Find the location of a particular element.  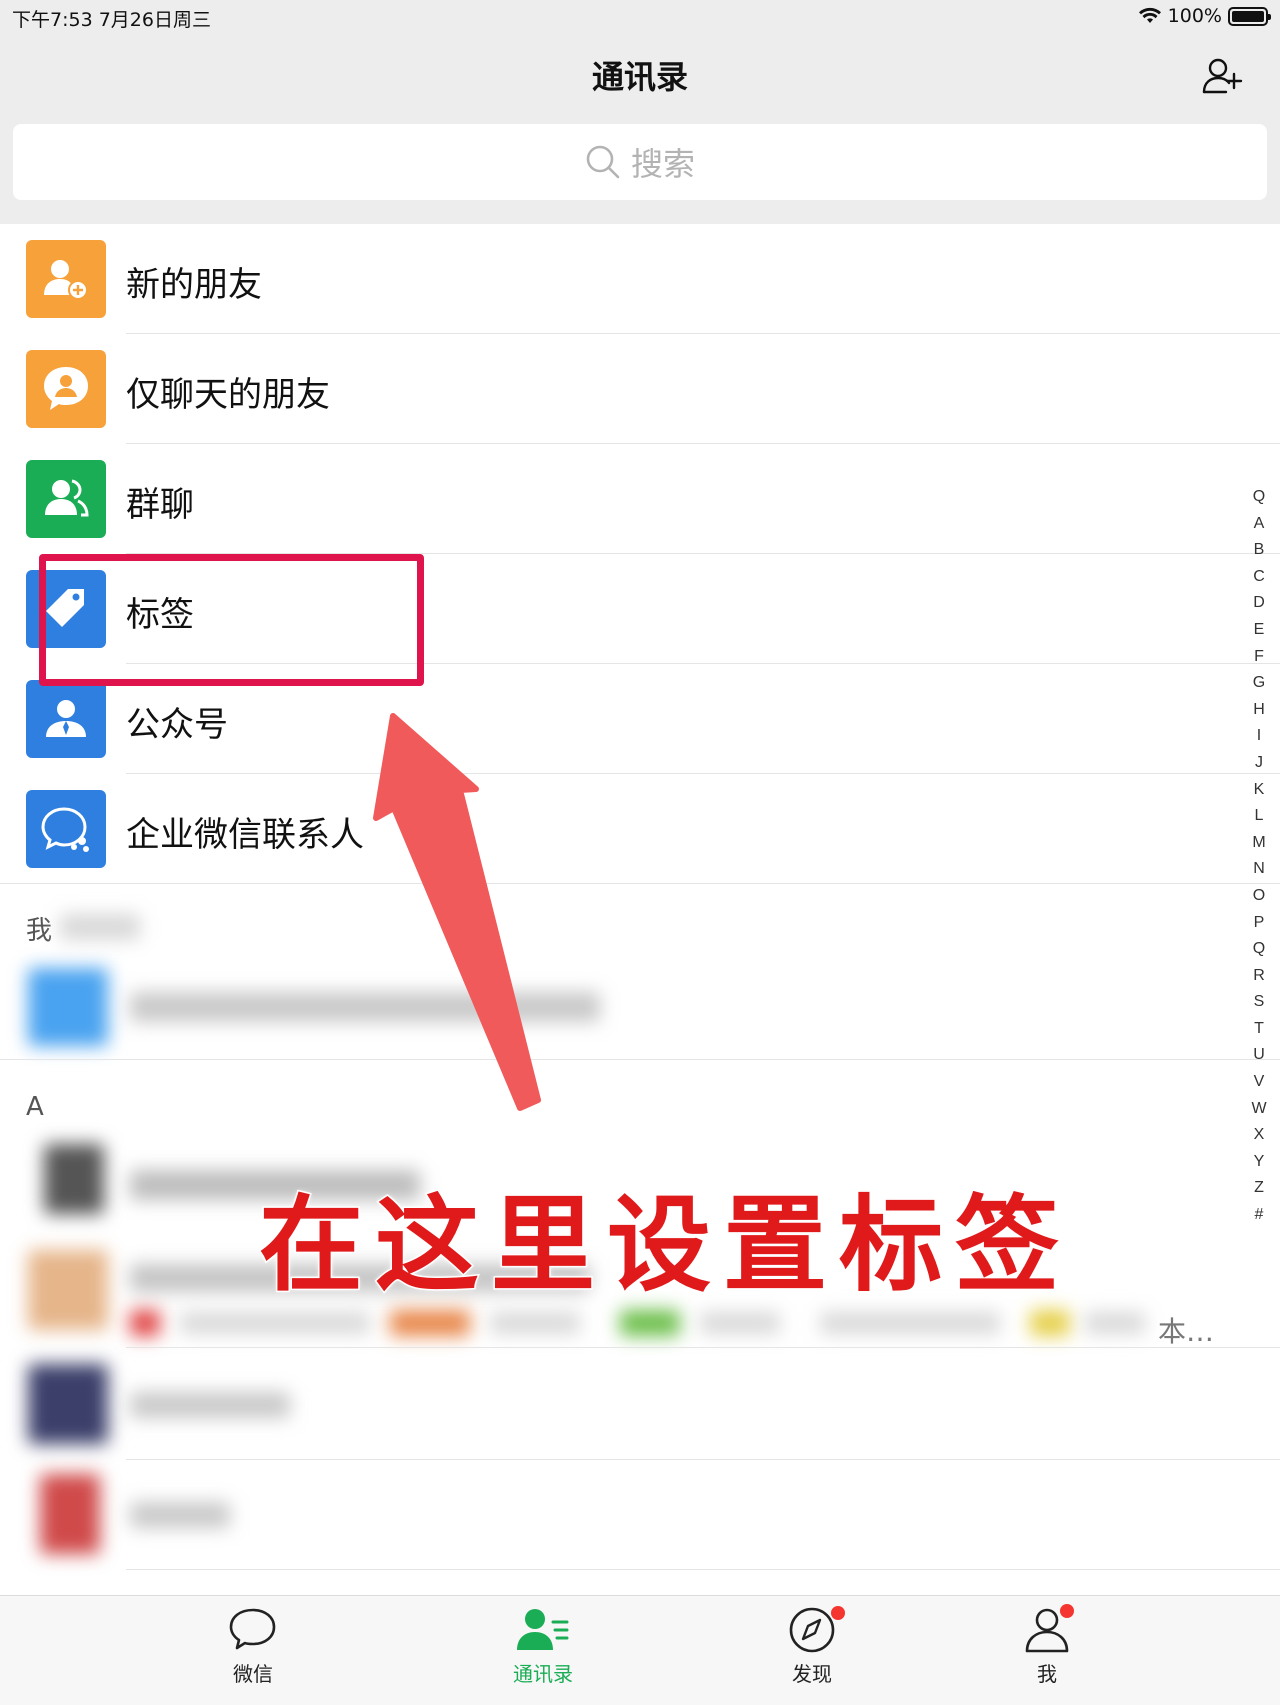

nav-bar: 通讯录 is located at coordinates (640, 77).